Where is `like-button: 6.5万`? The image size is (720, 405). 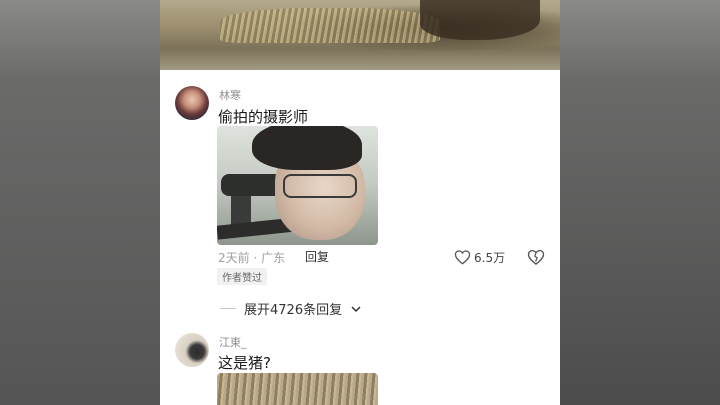
like-button: 6.5万 is located at coordinates (479, 257).